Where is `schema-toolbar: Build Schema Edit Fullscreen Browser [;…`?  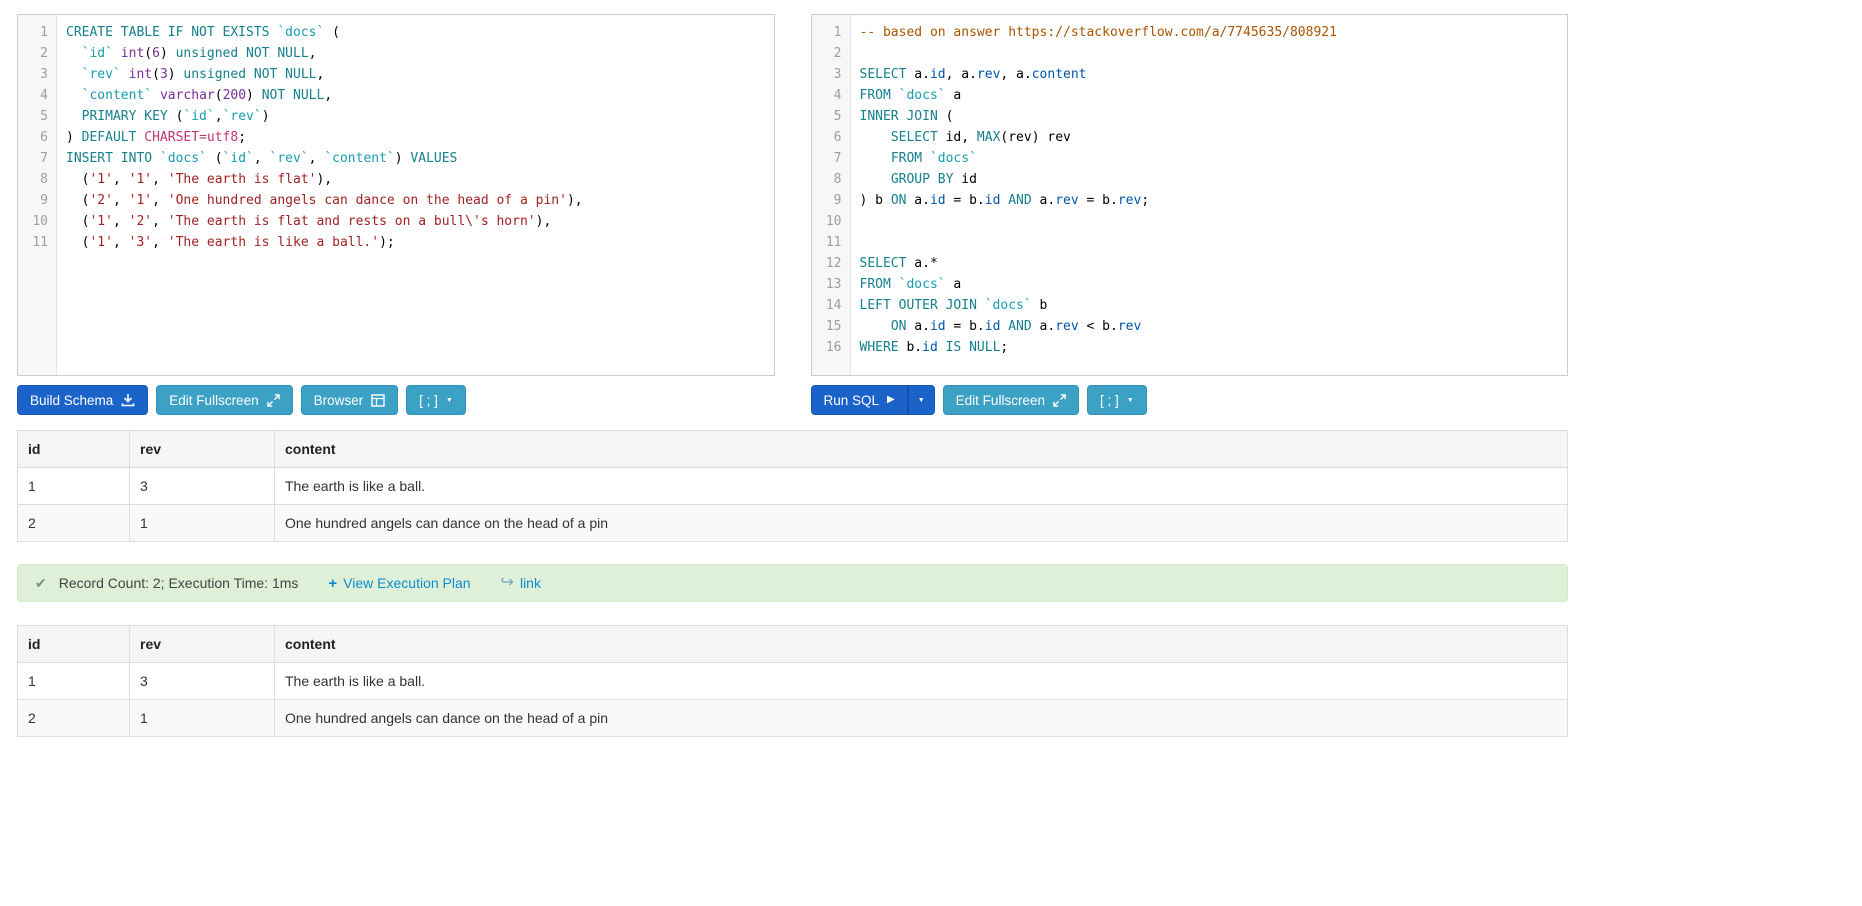 schema-toolbar: Build Schema Edit Fullscreen Browser [;… is located at coordinates (396, 400).